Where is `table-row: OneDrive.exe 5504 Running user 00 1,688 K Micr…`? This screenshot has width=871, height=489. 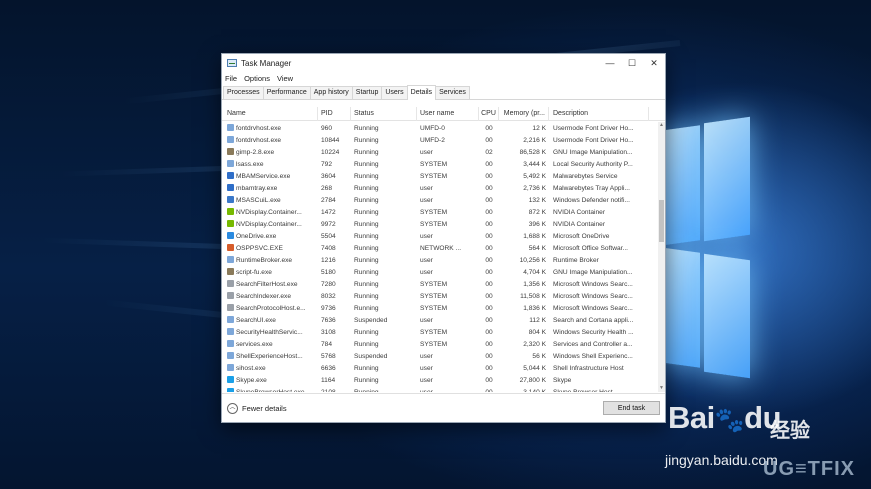 table-row: OneDrive.exe 5504 Running user 00 1,688 K Micr… is located at coordinates (440, 236).